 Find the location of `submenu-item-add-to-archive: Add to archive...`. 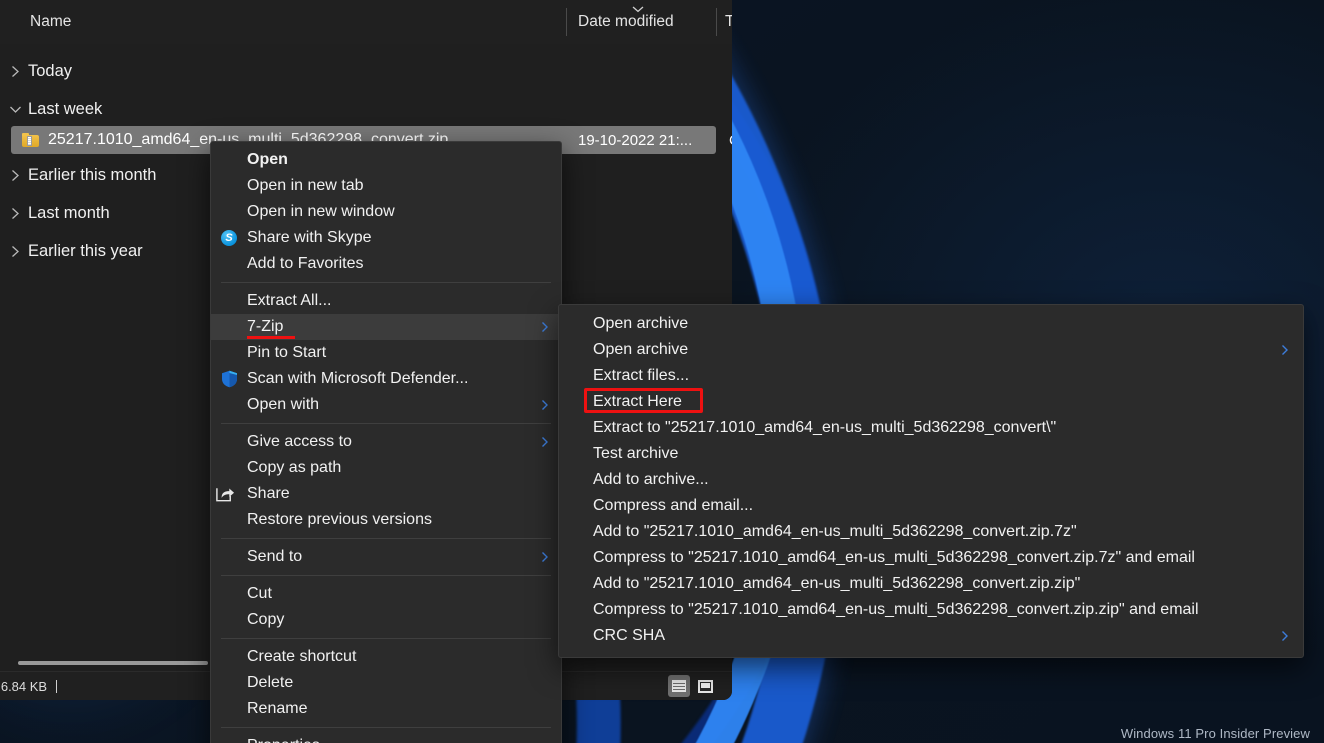

submenu-item-add-to-archive: Add to archive... is located at coordinates (931, 480).